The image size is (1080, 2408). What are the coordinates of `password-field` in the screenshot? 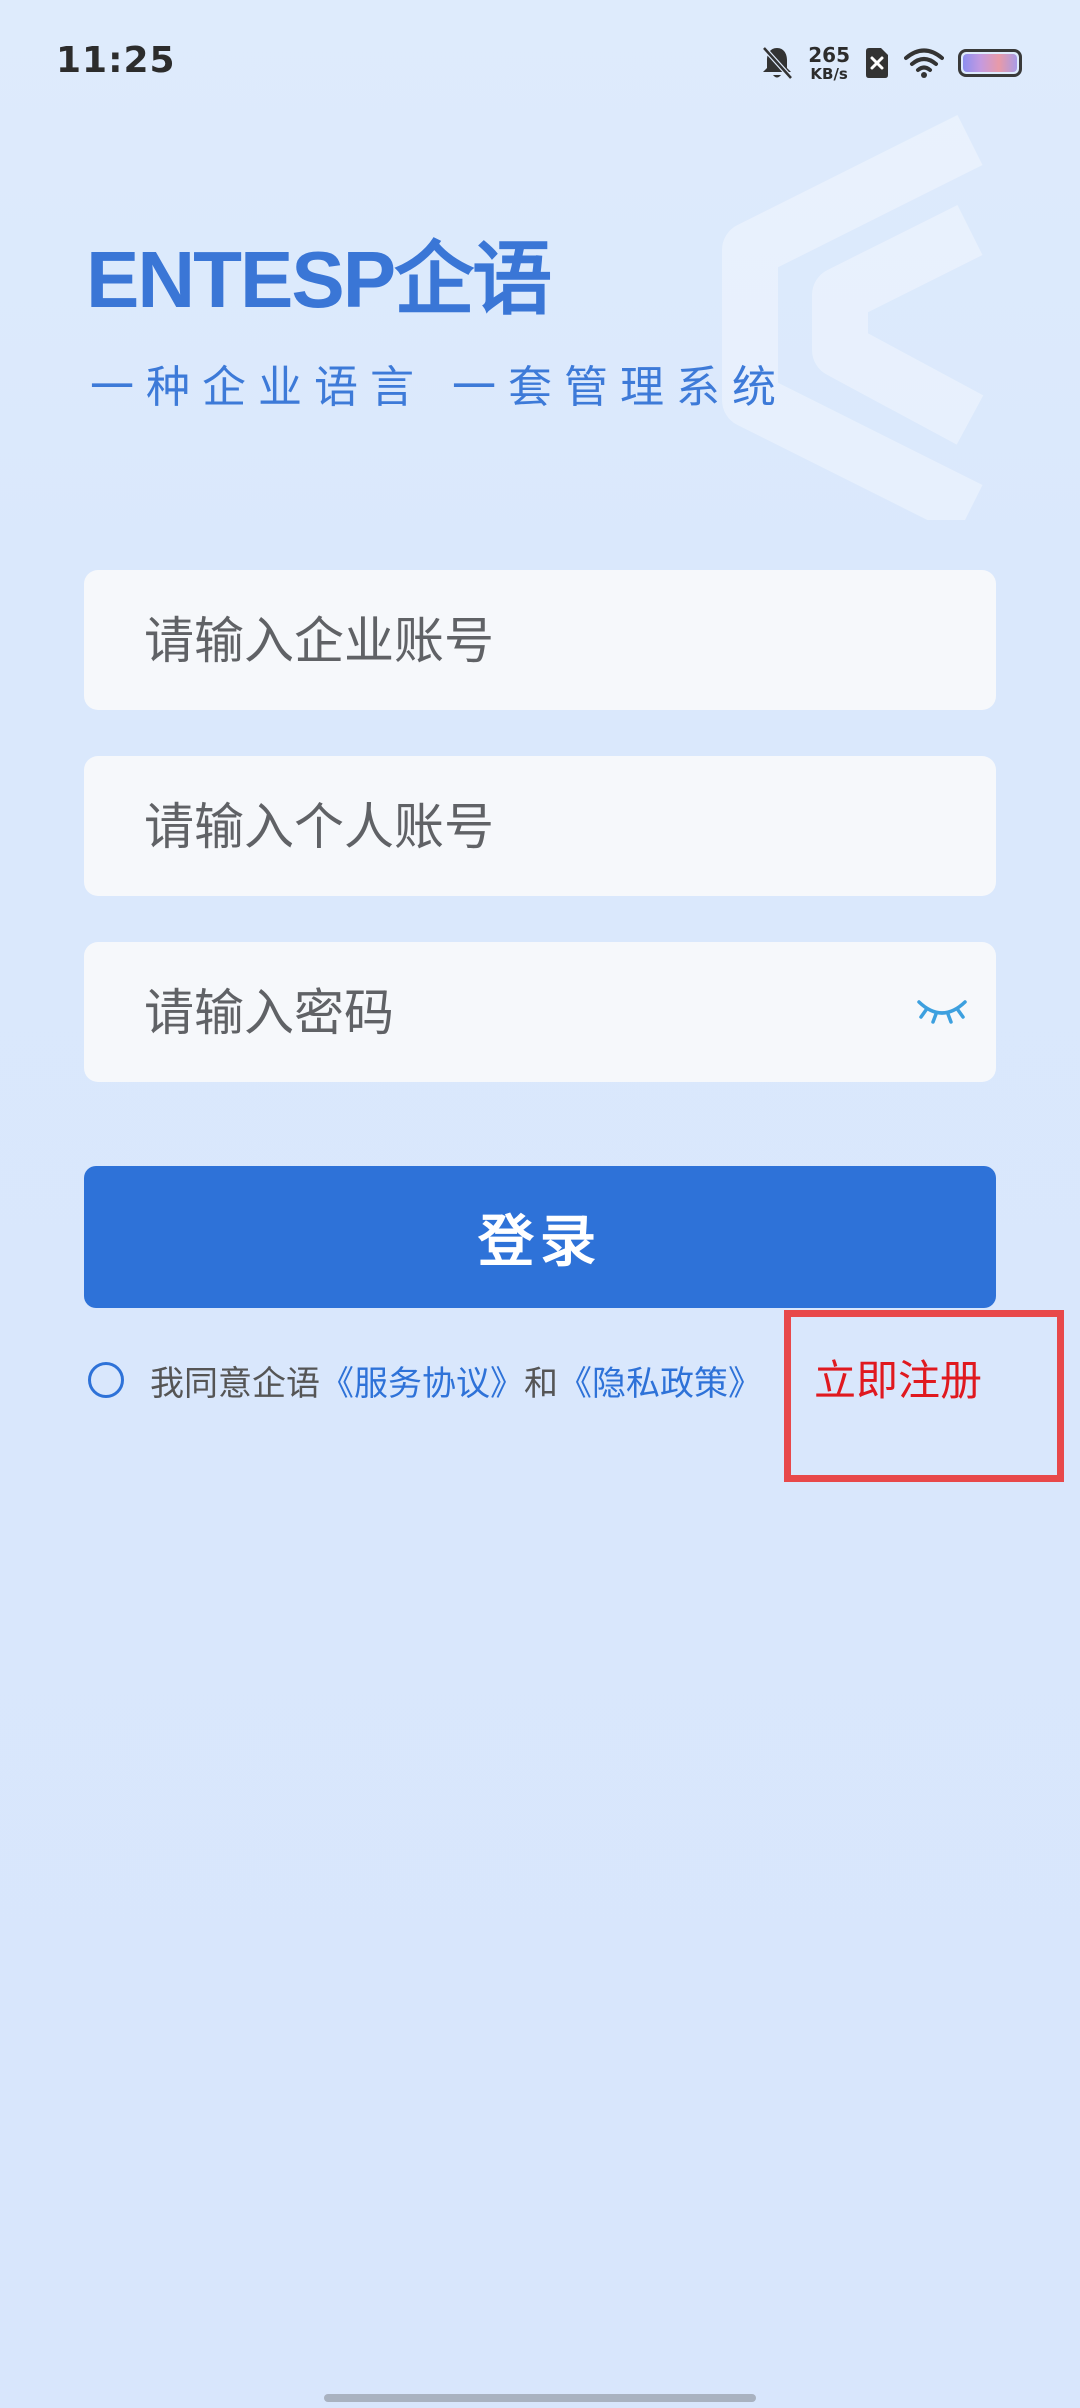 It's located at (540, 1013).